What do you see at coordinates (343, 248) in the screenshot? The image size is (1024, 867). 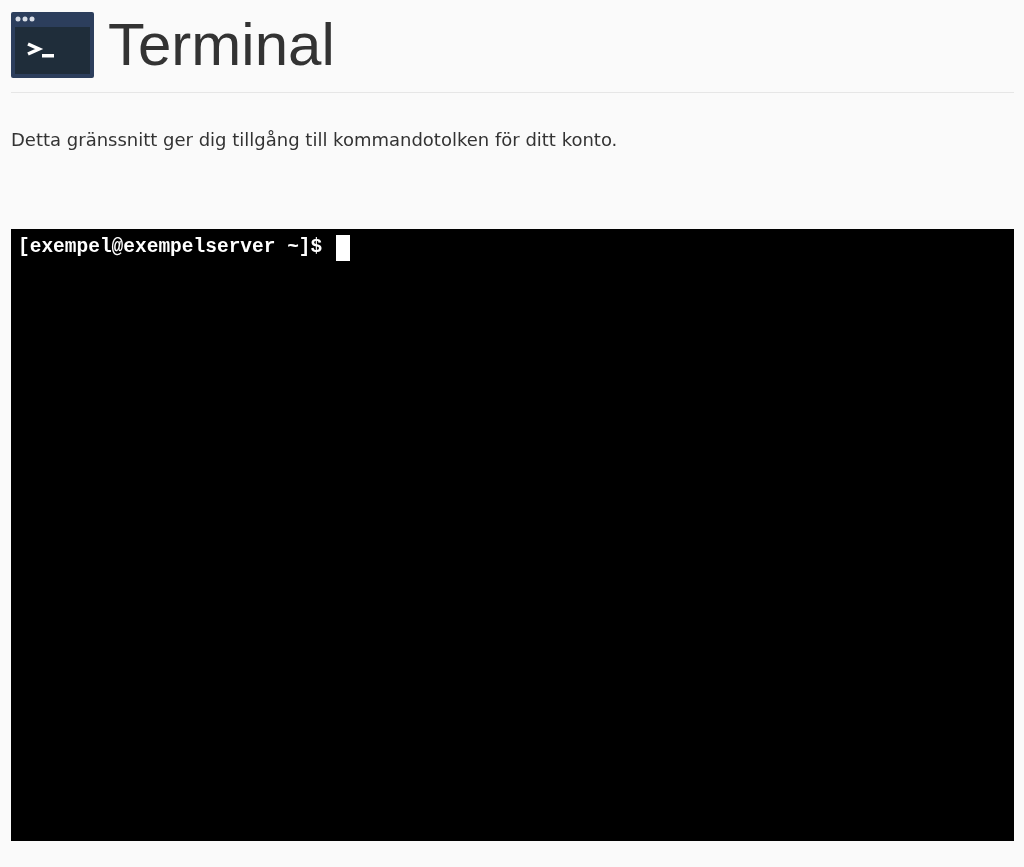 I see `text-cursor` at bounding box center [343, 248].